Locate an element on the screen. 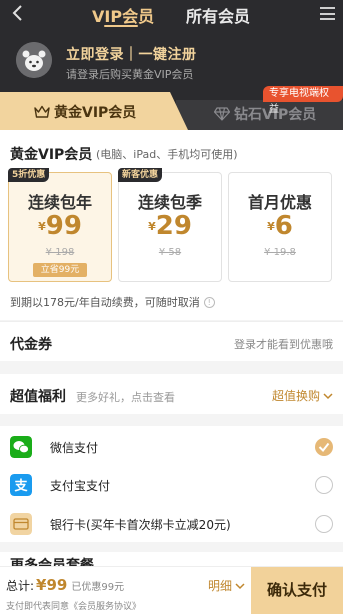 Image resolution: width=343 pixels, height=614 pixels. pay-radio-checked is located at coordinates (324, 447).